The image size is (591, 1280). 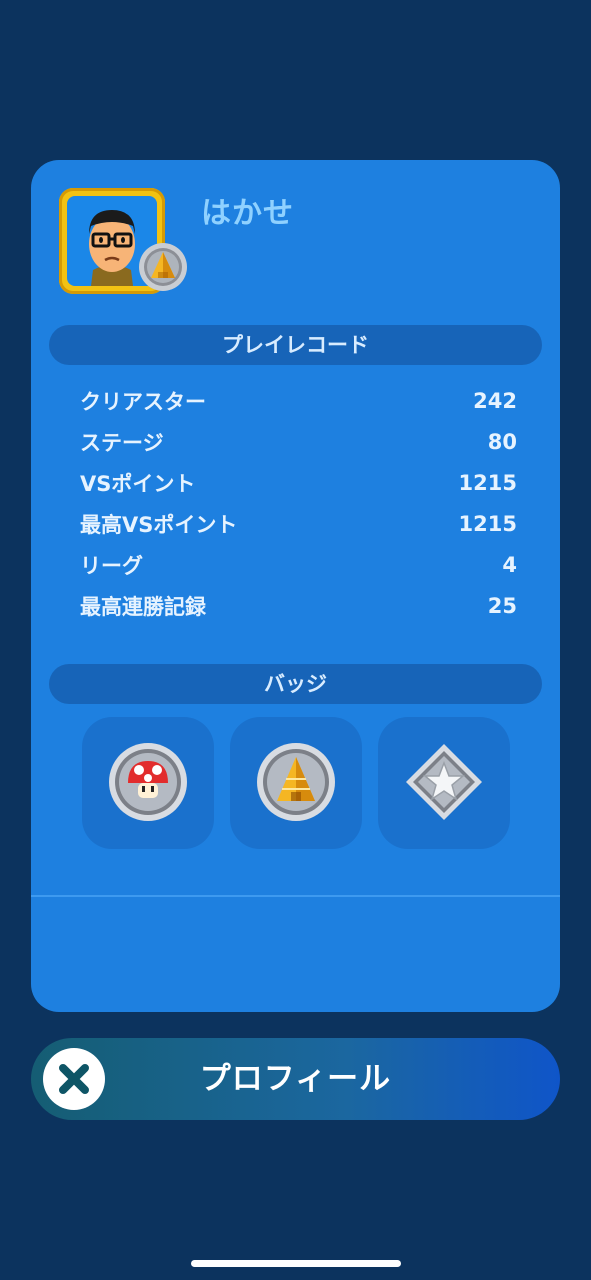 I want to click on record-label: VSポイント, so click(x=138, y=483).